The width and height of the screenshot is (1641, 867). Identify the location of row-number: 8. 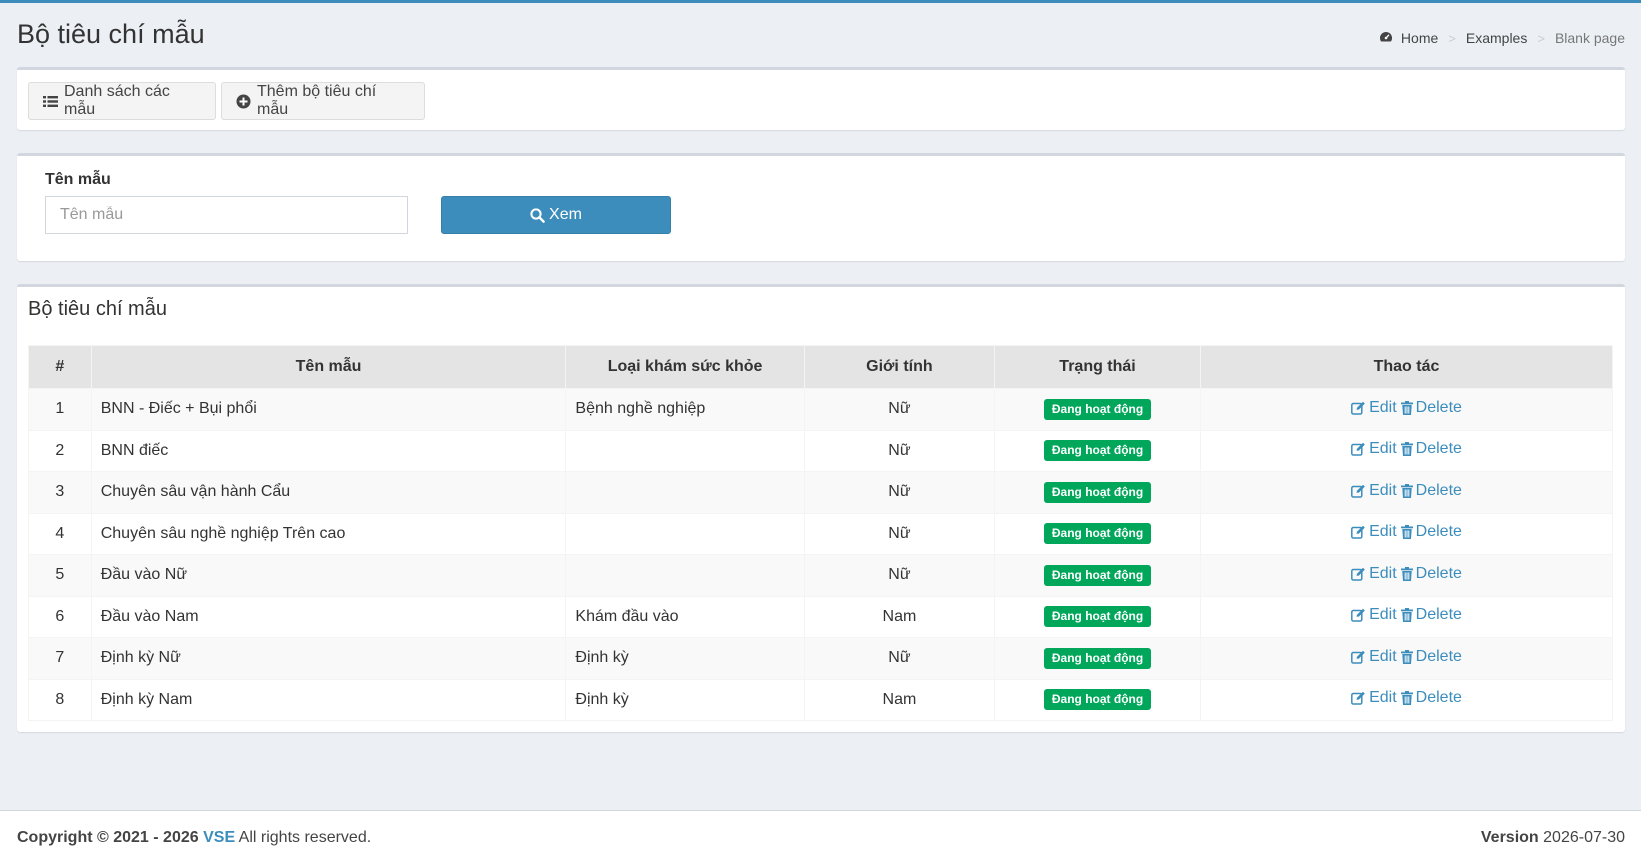
(60, 699).